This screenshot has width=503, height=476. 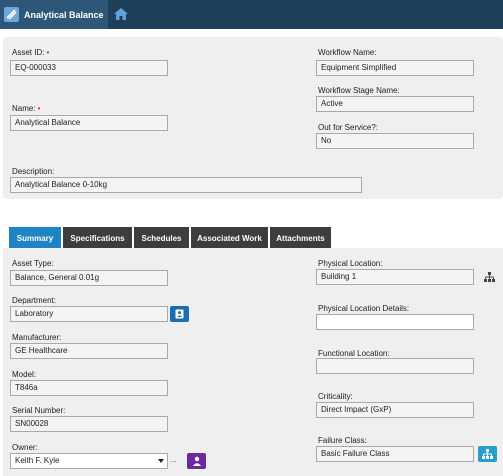 What do you see at coordinates (121, 14) in the screenshot?
I see `home-icon` at bounding box center [121, 14].